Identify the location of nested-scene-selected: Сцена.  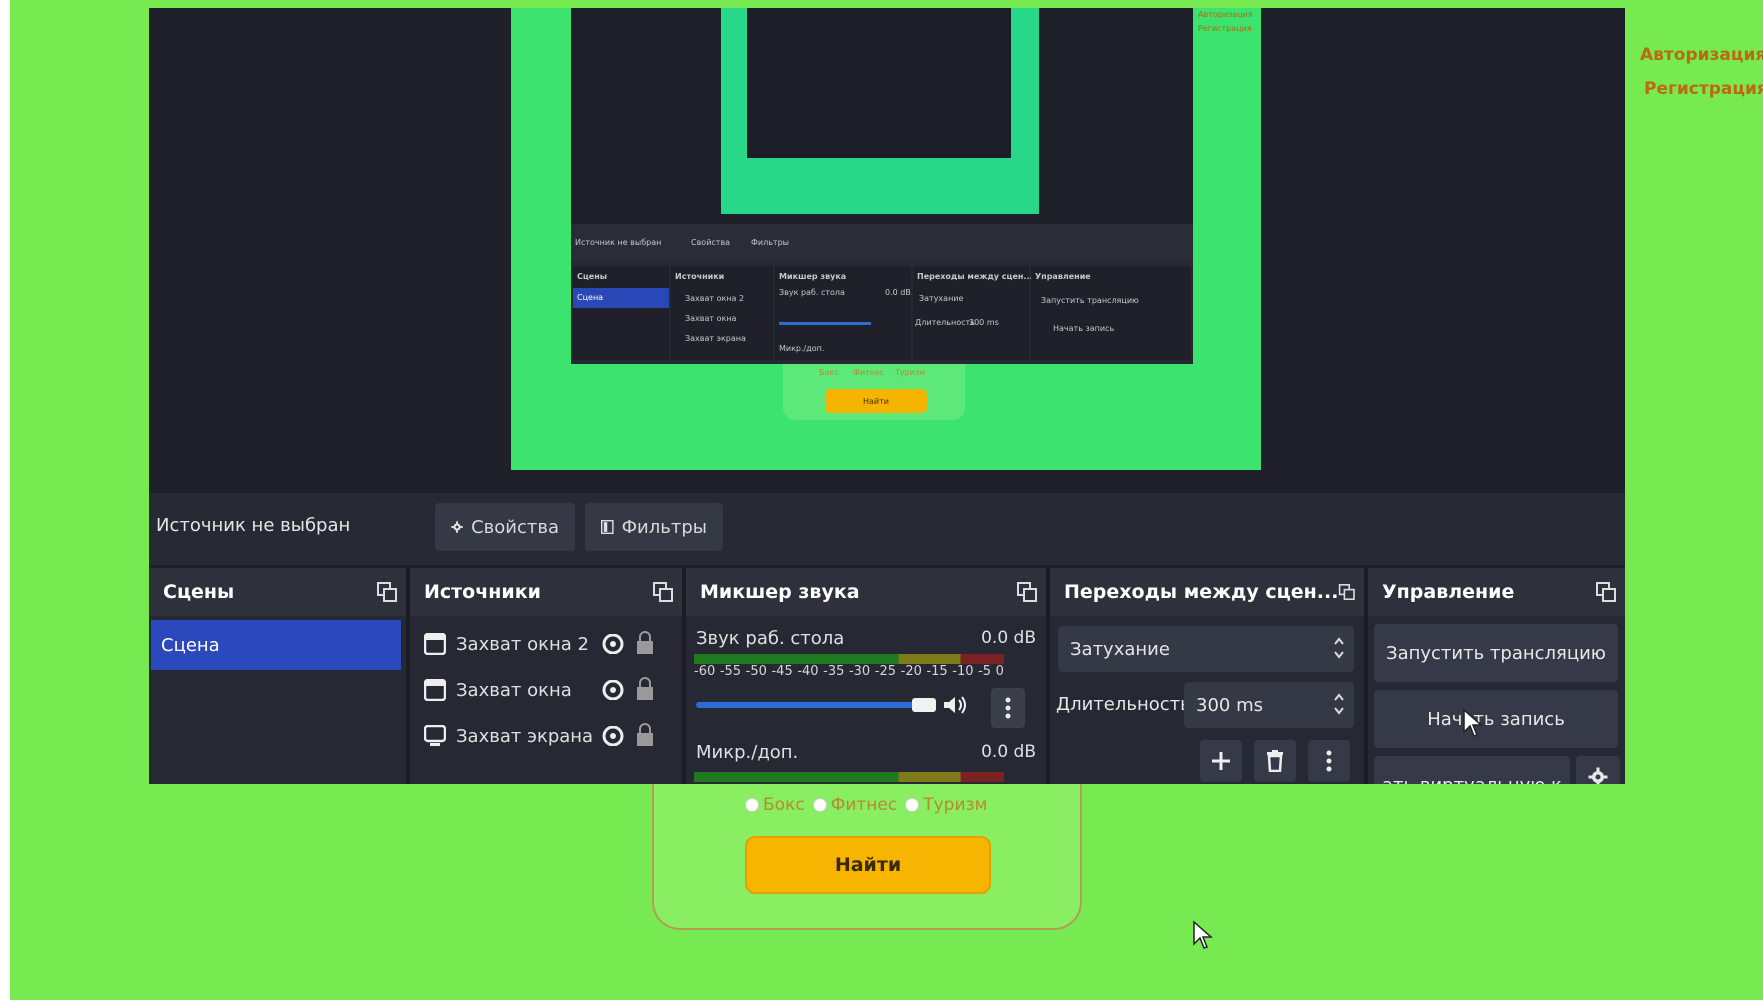
(621, 298).